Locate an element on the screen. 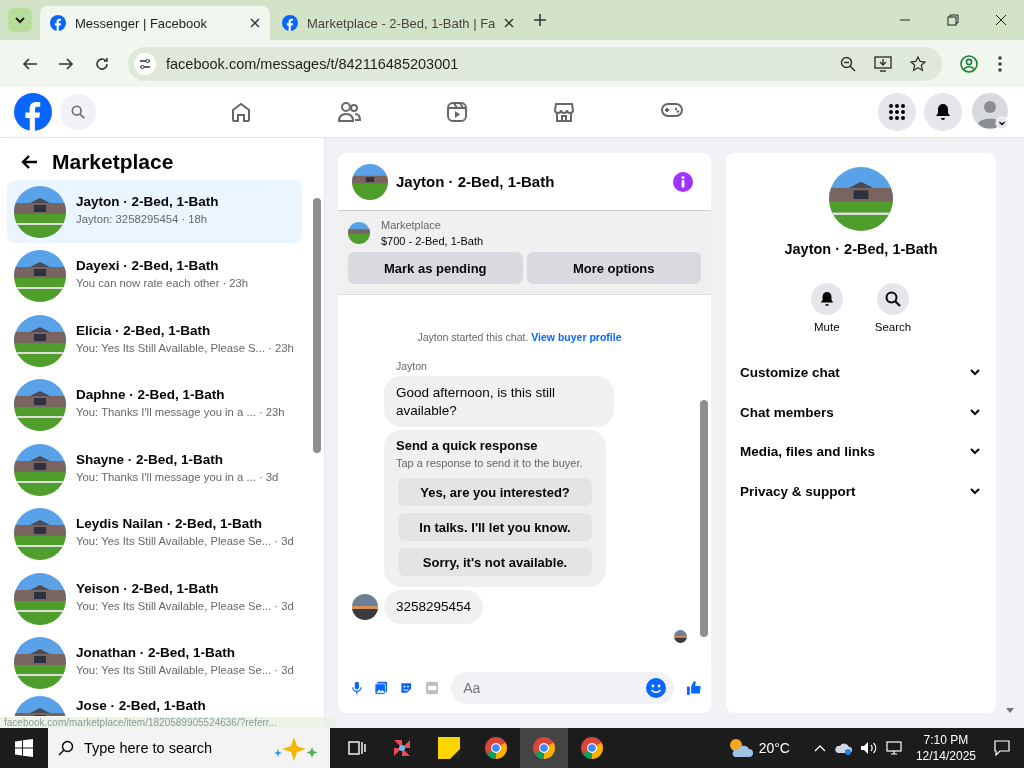  notification-icon is located at coordinates (1002, 748).